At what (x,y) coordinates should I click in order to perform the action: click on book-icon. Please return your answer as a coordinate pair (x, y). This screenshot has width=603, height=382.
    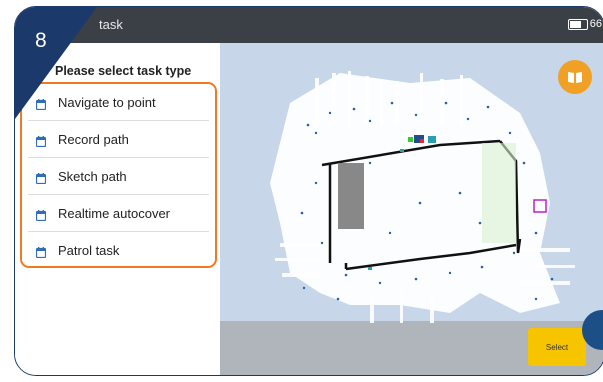
    Looking at the image, I should click on (575, 77).